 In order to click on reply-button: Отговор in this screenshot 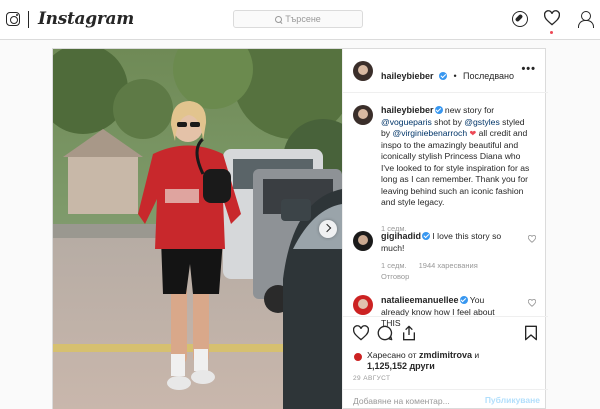, I will do `click(395, 276)`.